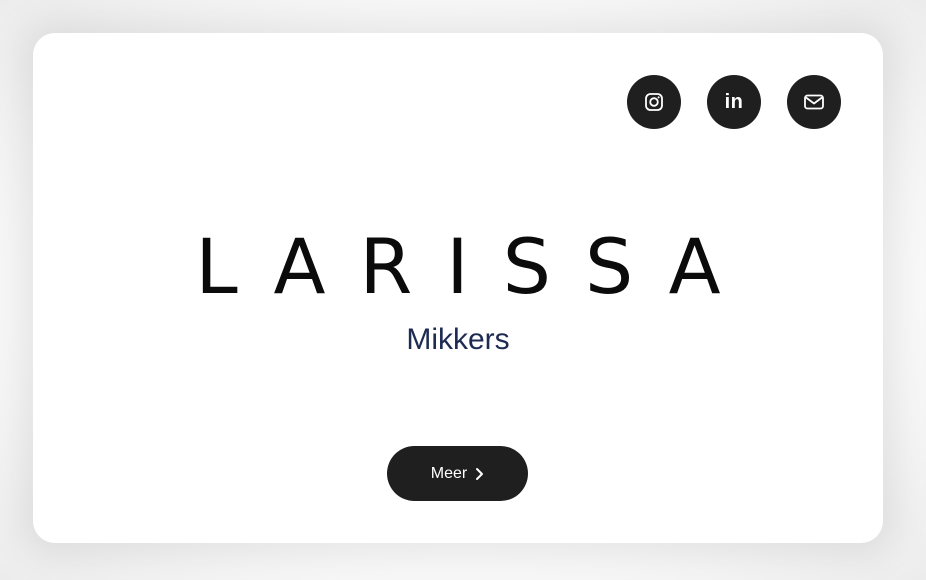 This screenshot has width=926, height=580. I want to click on linkedin-button: in, so click(734, 102).